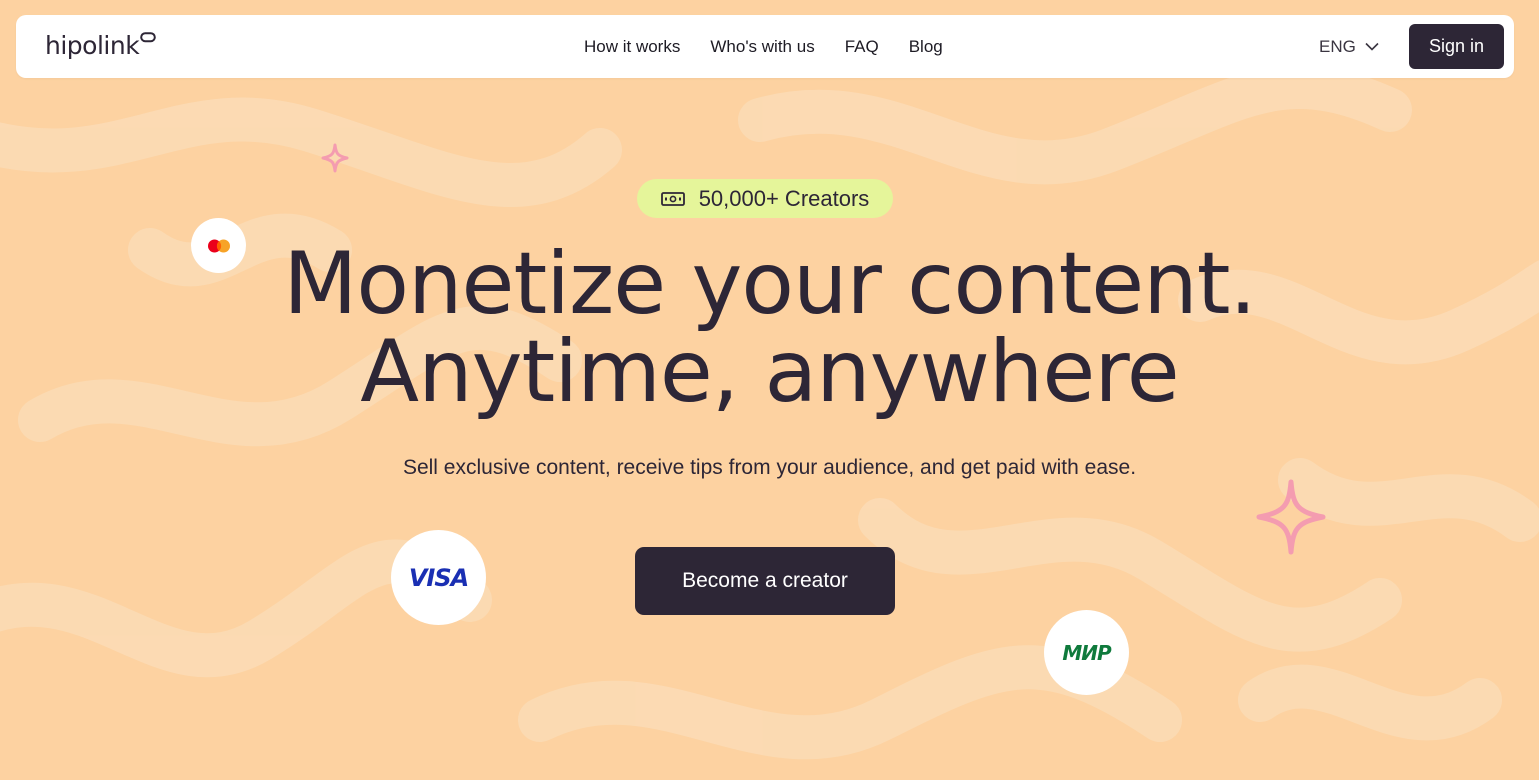 Image resolution: width=1539 pixels, height=780 pixels. Describe the element at coordinates (769, 372) in the screenshot. I see `headline-line-2: Anytime, anywhere` at that location.